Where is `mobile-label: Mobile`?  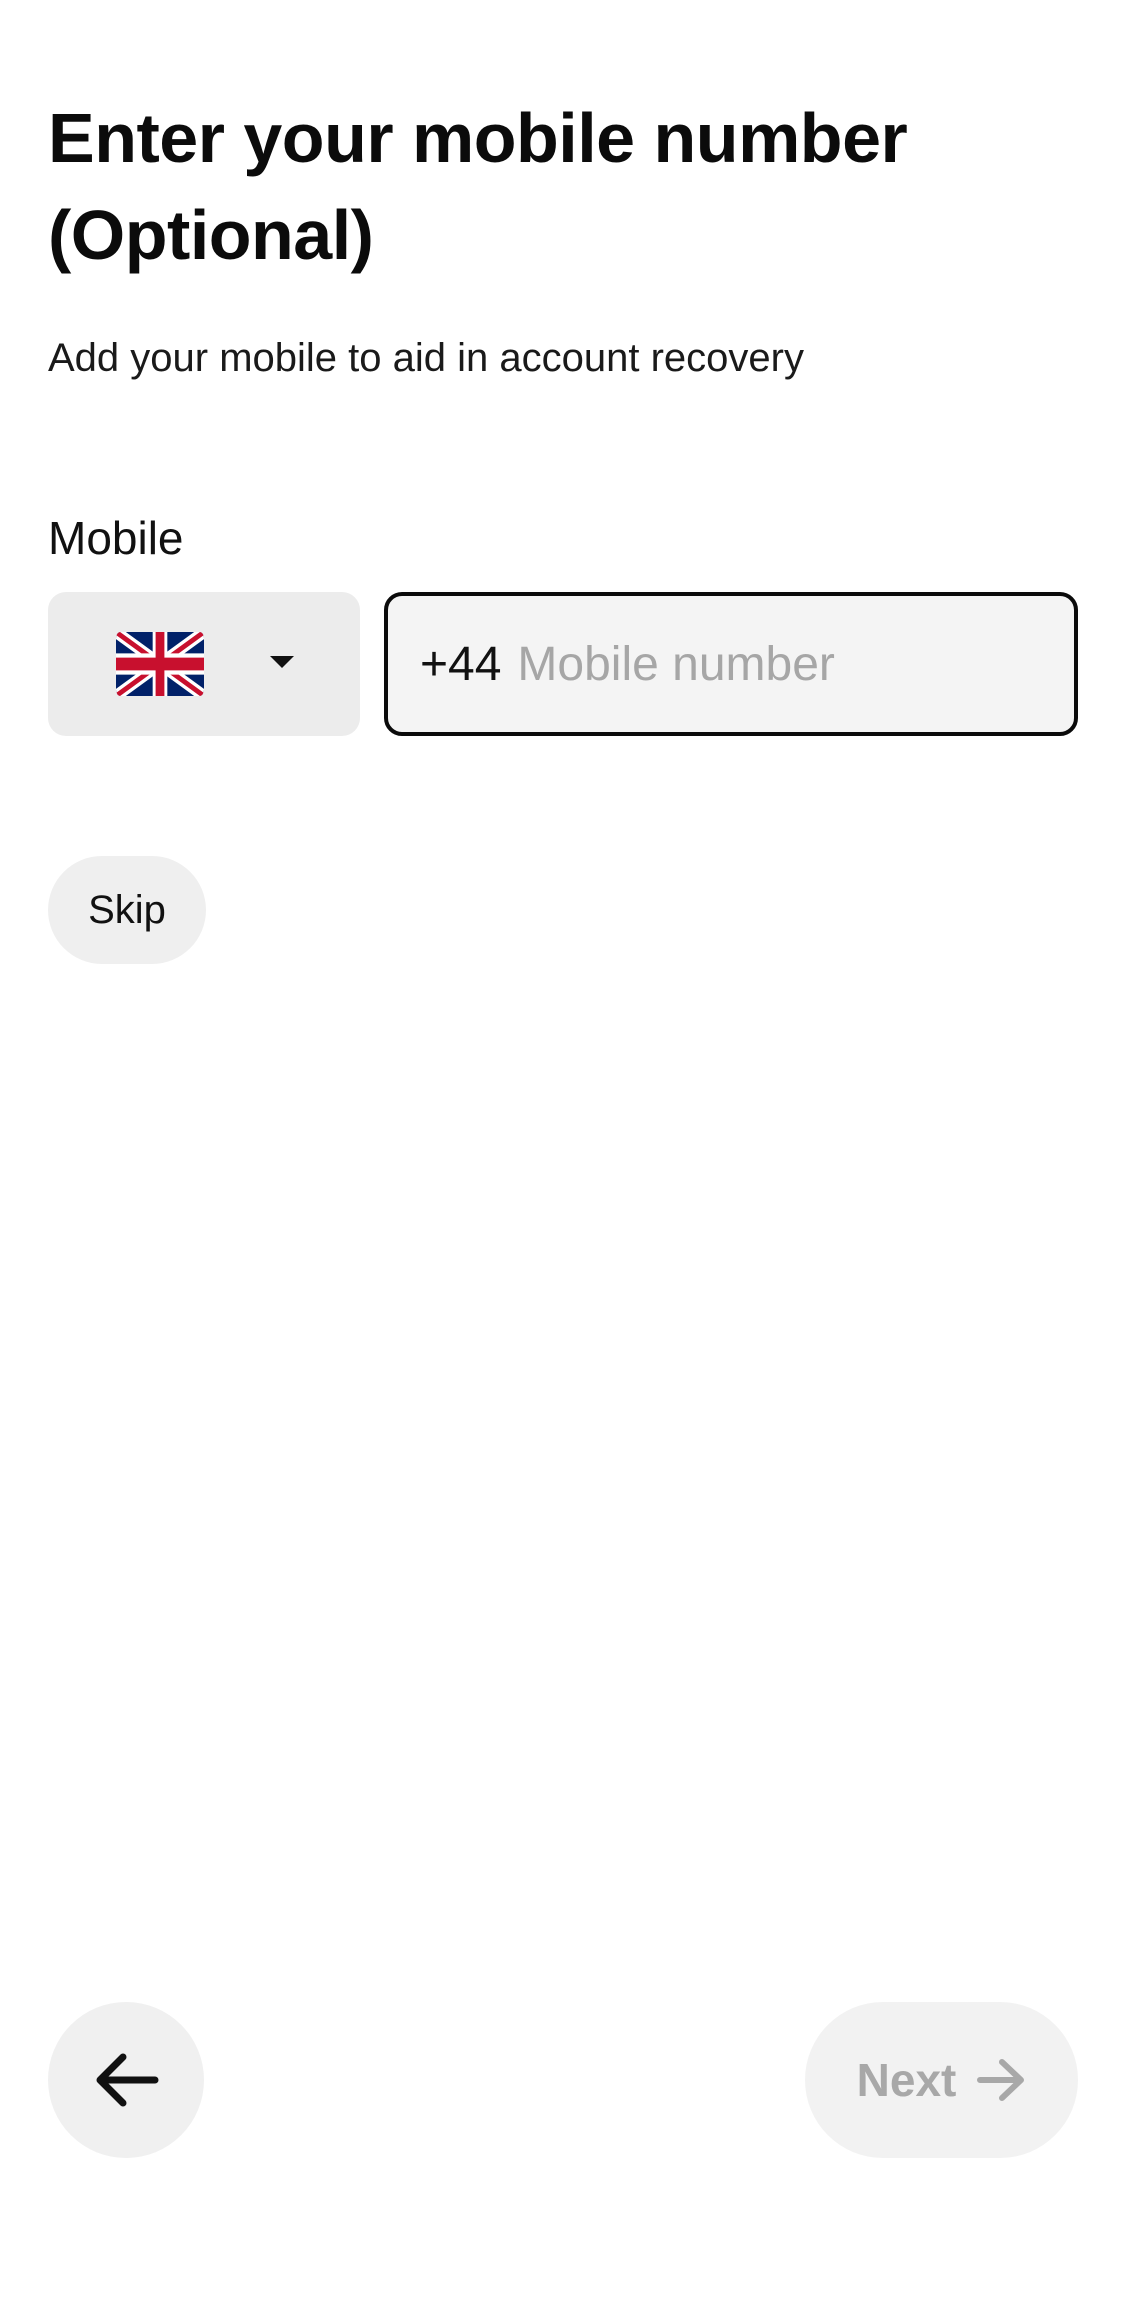
mobile-label: Mobile is located at coordinates (116, 538).